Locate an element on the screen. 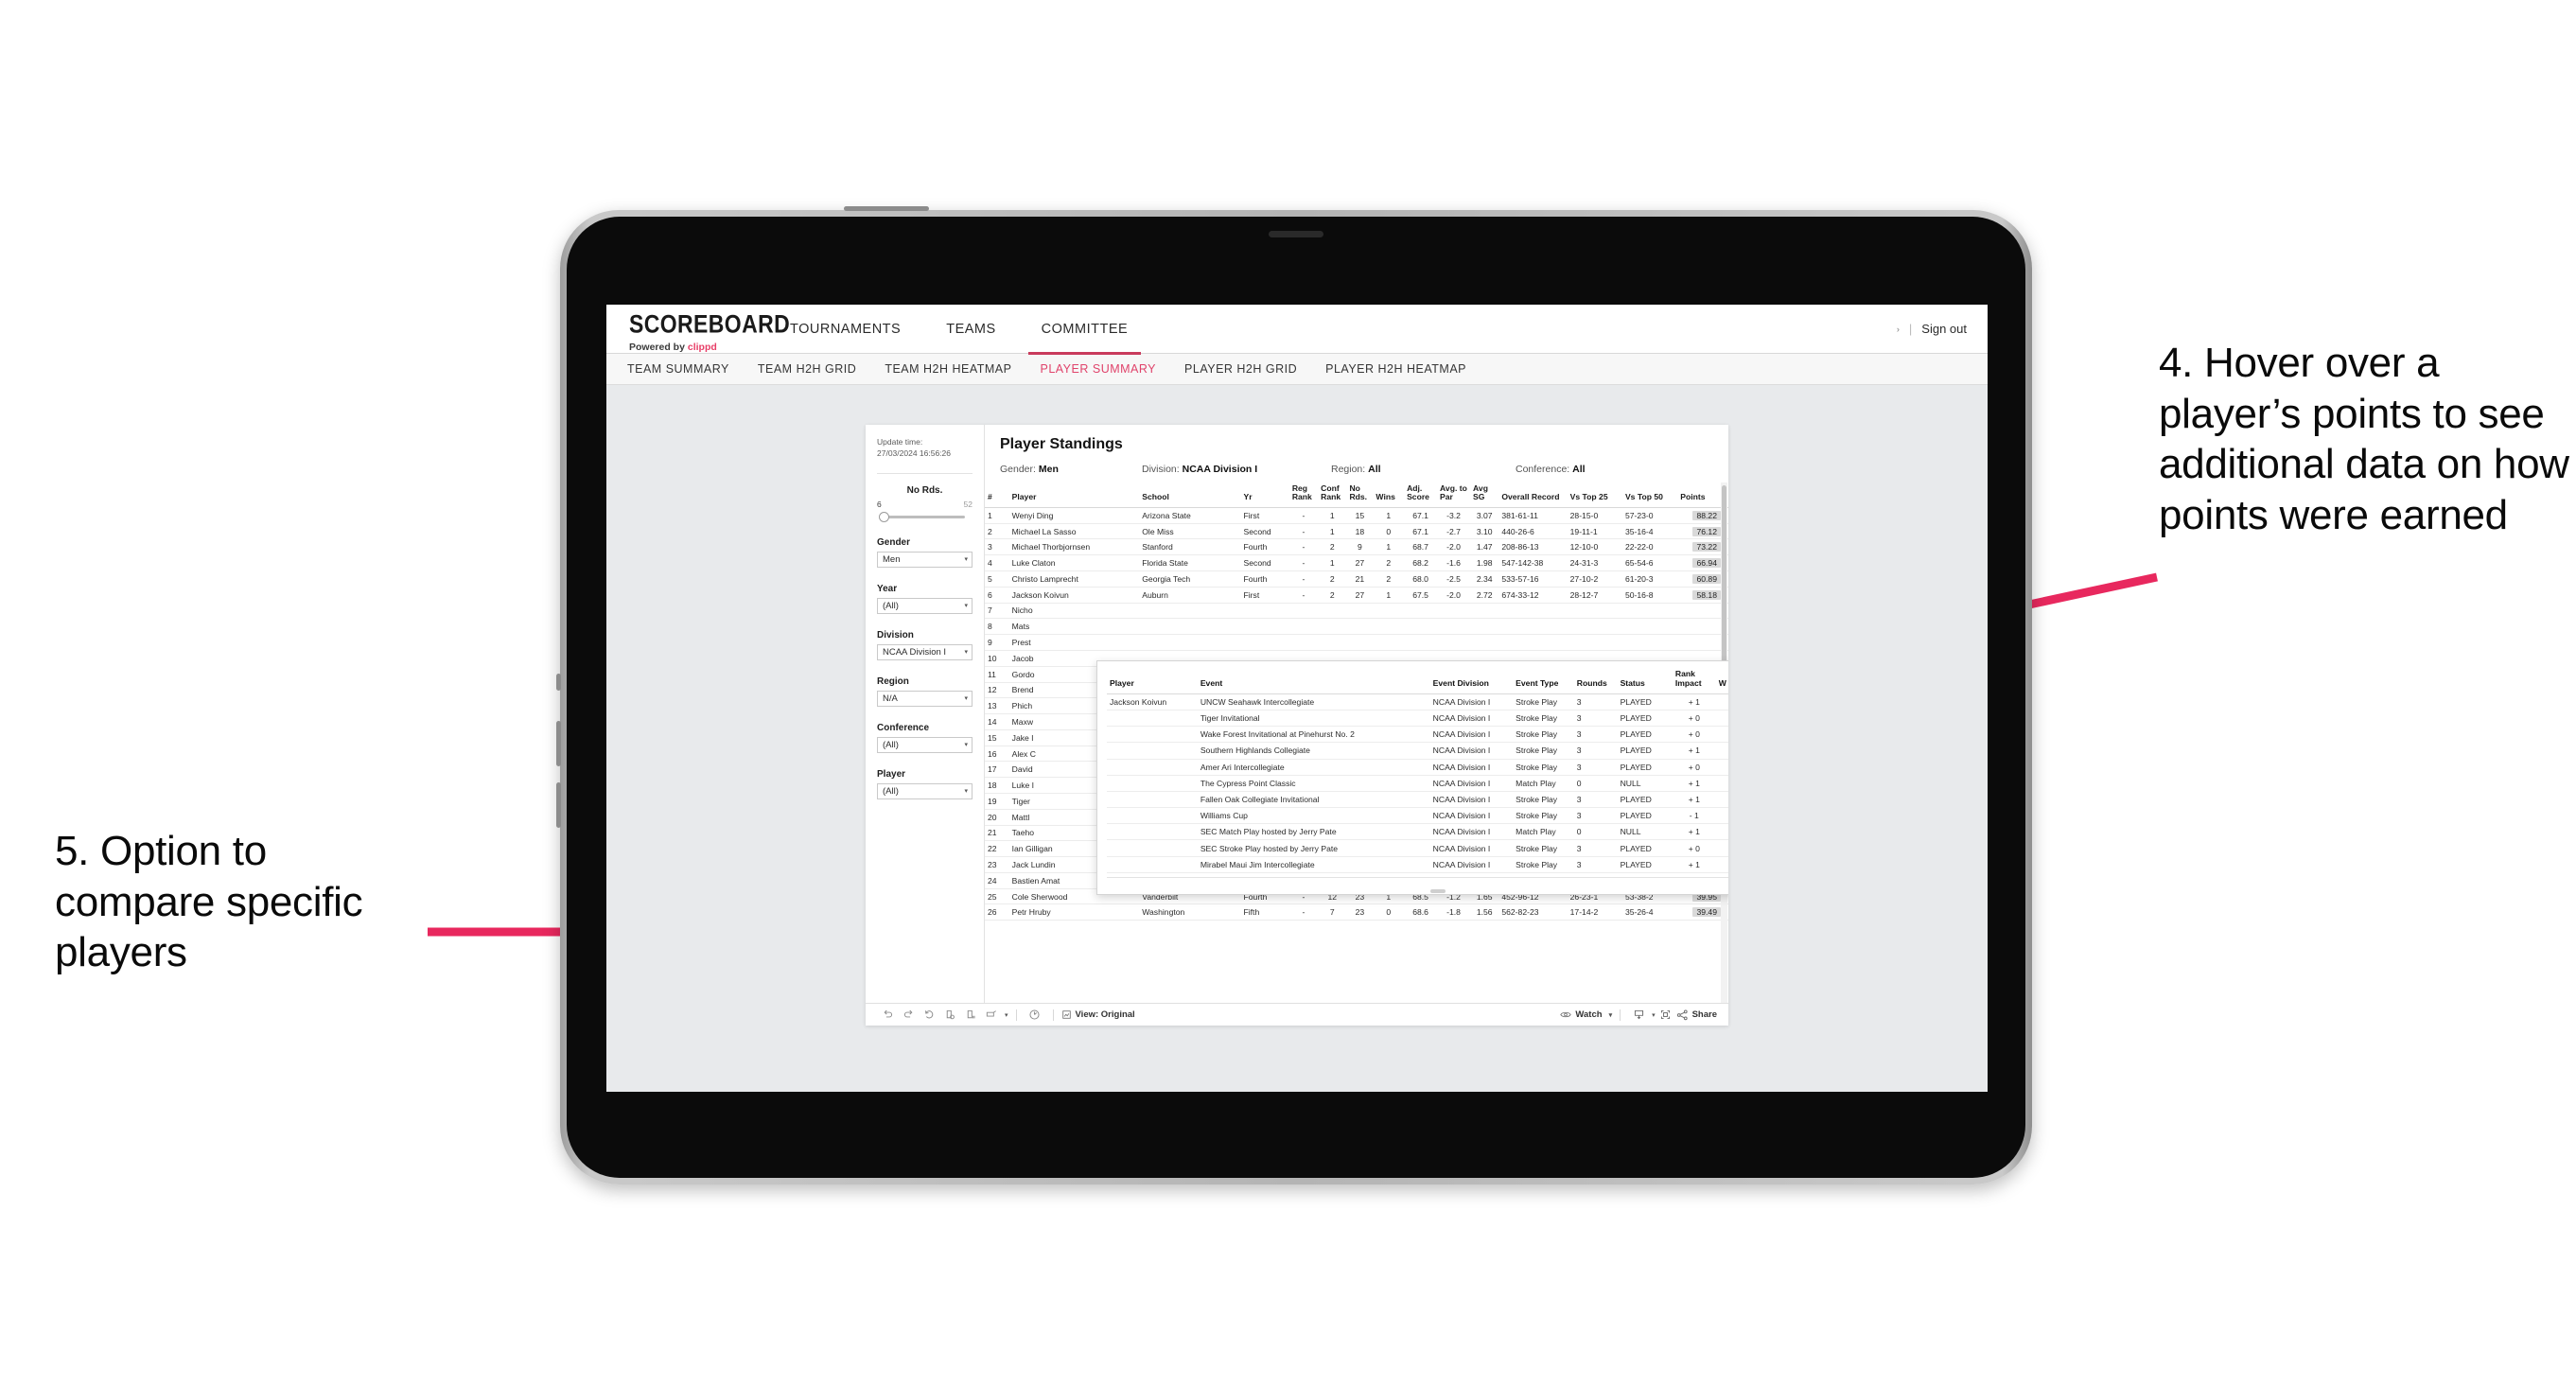  pause-icon is located at coordinates (1035, 1015).